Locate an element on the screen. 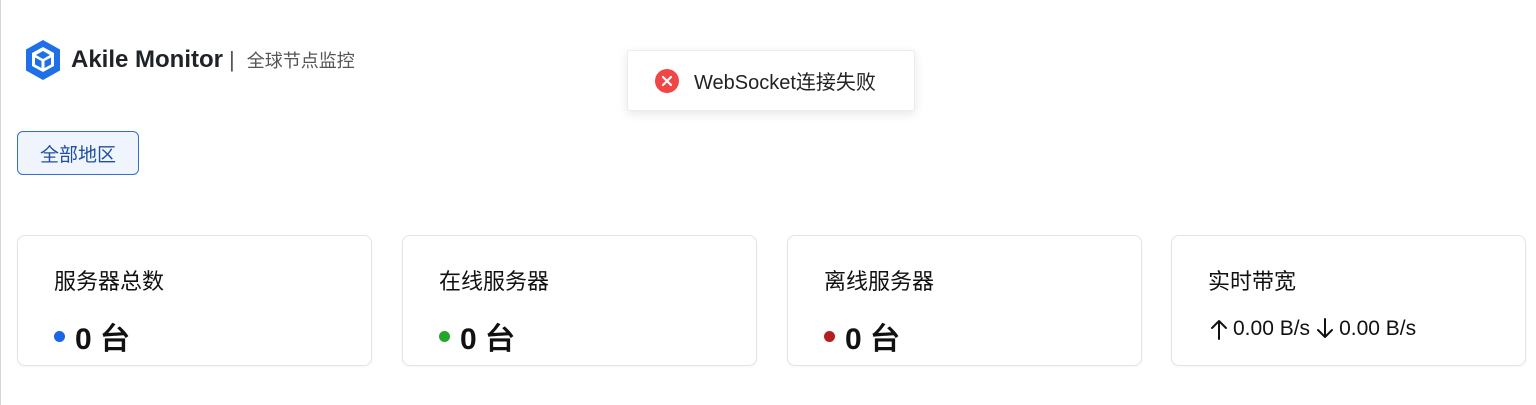 The width and height of the screenshot is (1536, 405). download-speed: 0.00 B/s is located at coordinates (1378, 328).